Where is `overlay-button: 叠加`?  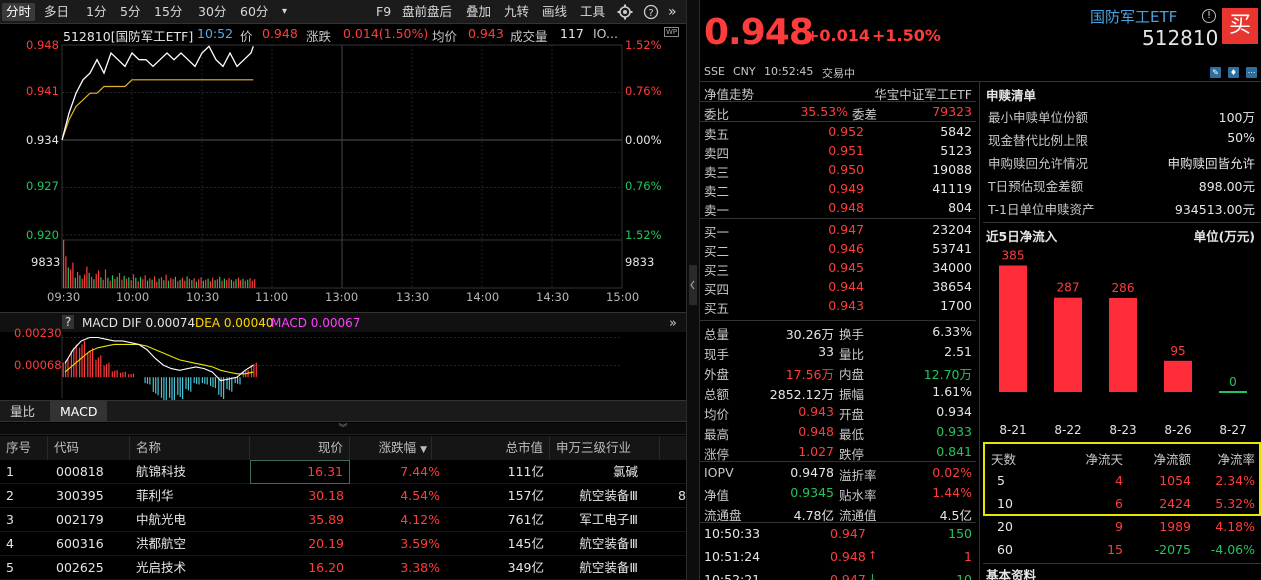 overlay-button: 叠加 is located at coordinates (478, 12).